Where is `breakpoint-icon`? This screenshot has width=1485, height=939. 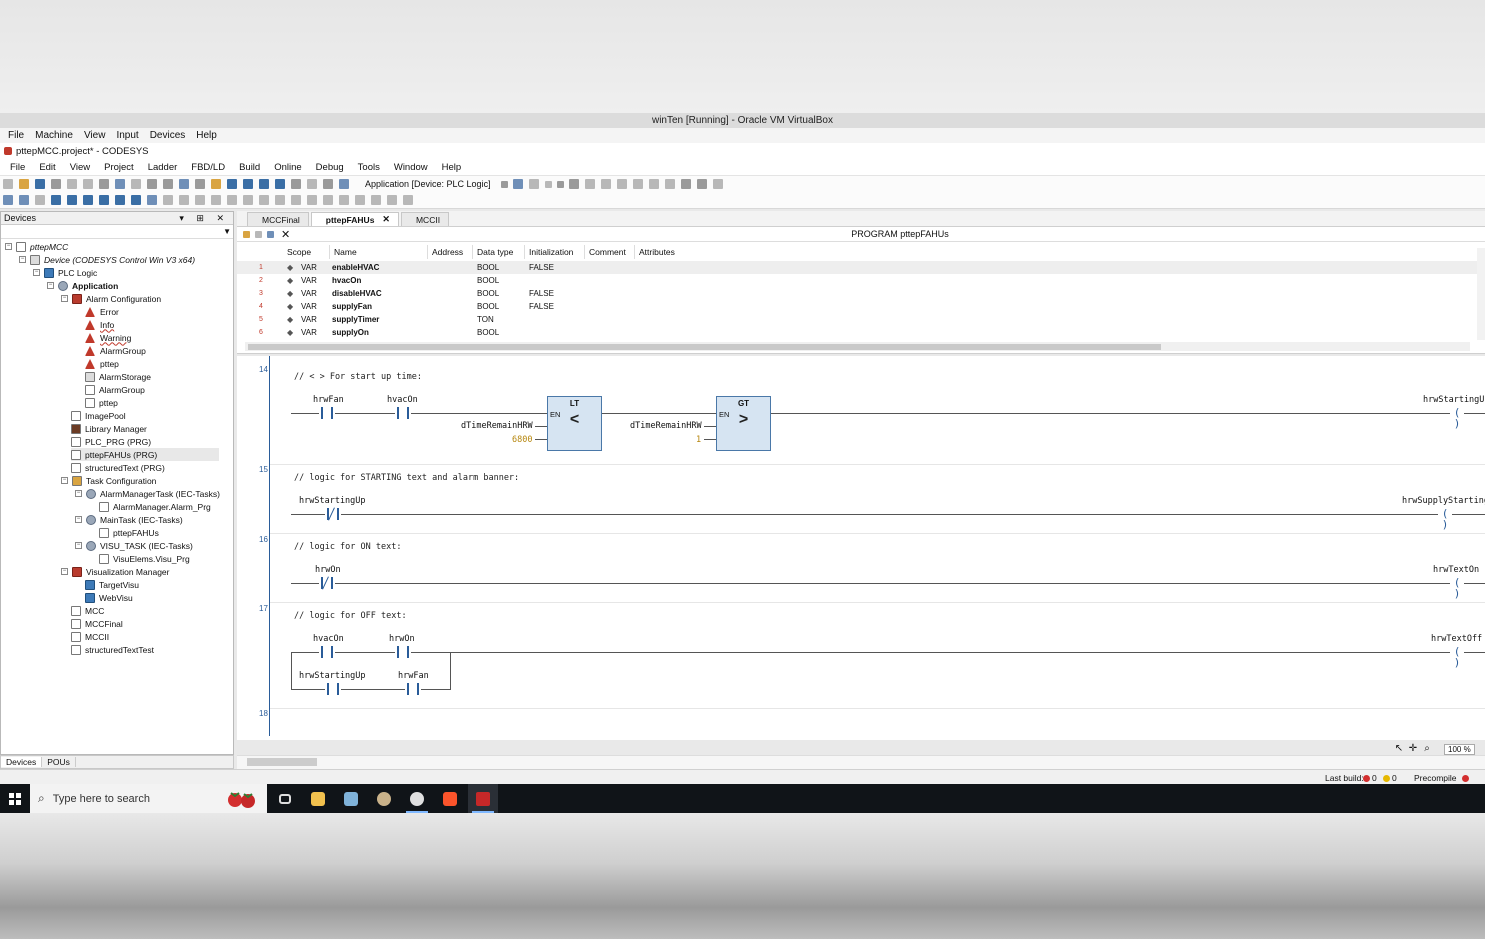 breakpoint-icon is located at coordinates (637, 184).